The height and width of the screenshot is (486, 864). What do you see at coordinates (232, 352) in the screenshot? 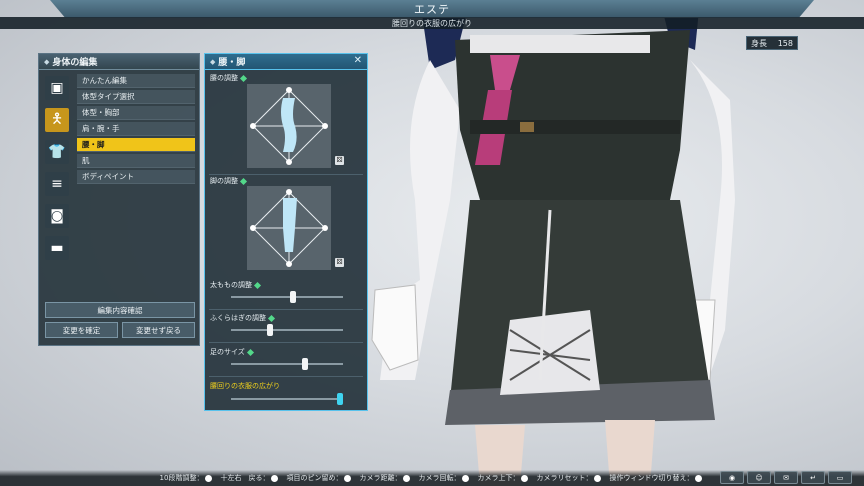
I see `foot-size-label: 足のサイズ` at bounding box center [232, 352].